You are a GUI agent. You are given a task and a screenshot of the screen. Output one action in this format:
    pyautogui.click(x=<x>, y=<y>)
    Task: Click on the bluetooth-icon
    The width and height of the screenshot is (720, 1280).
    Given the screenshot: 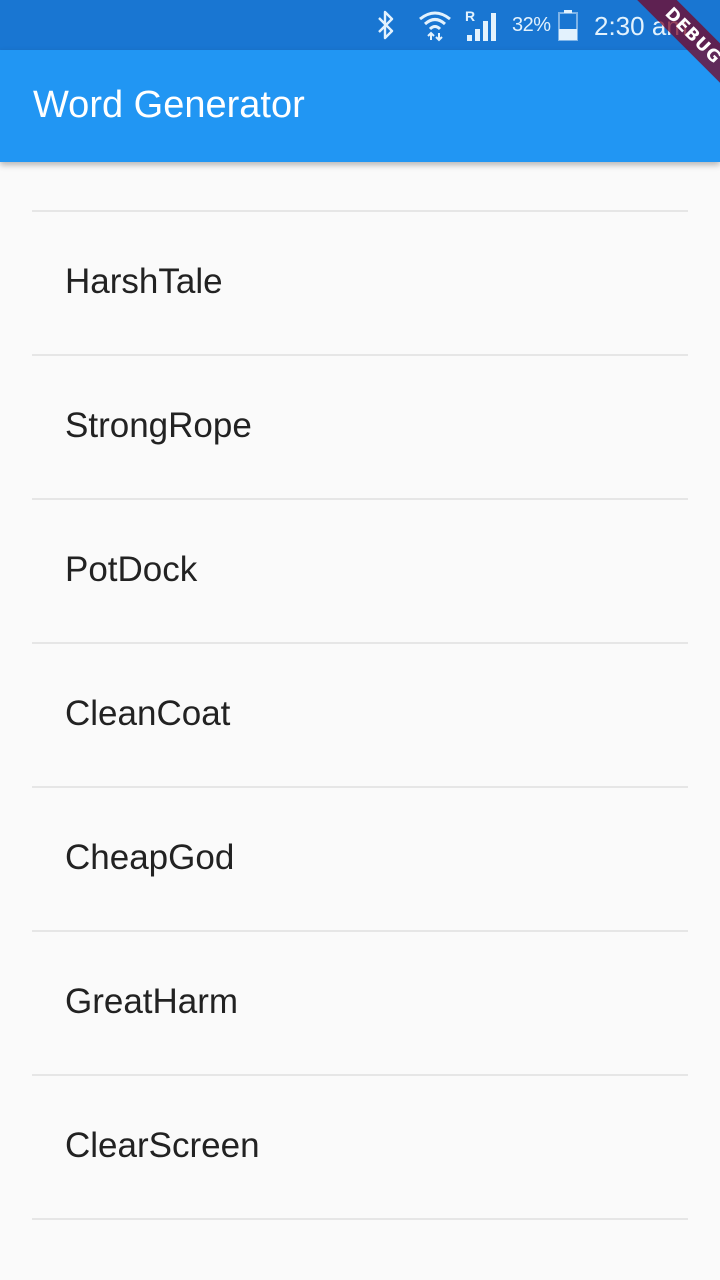 What is the action you would take?
    pyautogui.click(x=386, y=25)
    